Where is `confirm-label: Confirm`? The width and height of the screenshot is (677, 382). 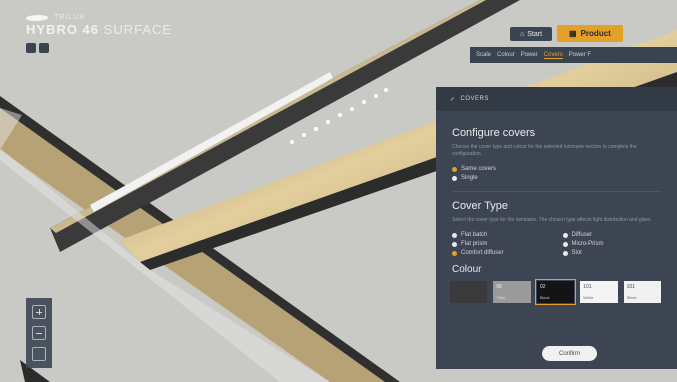
confirm-label: Confirm is located at coordinates (569, 353).